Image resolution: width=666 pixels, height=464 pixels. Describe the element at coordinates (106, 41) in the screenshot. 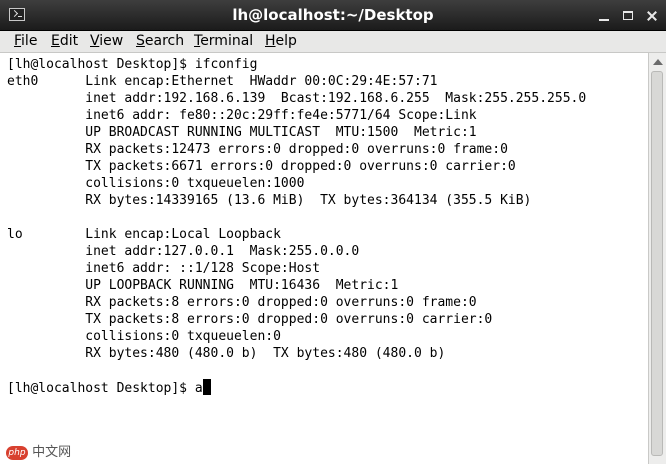

I see `menu-view: View` at that location.